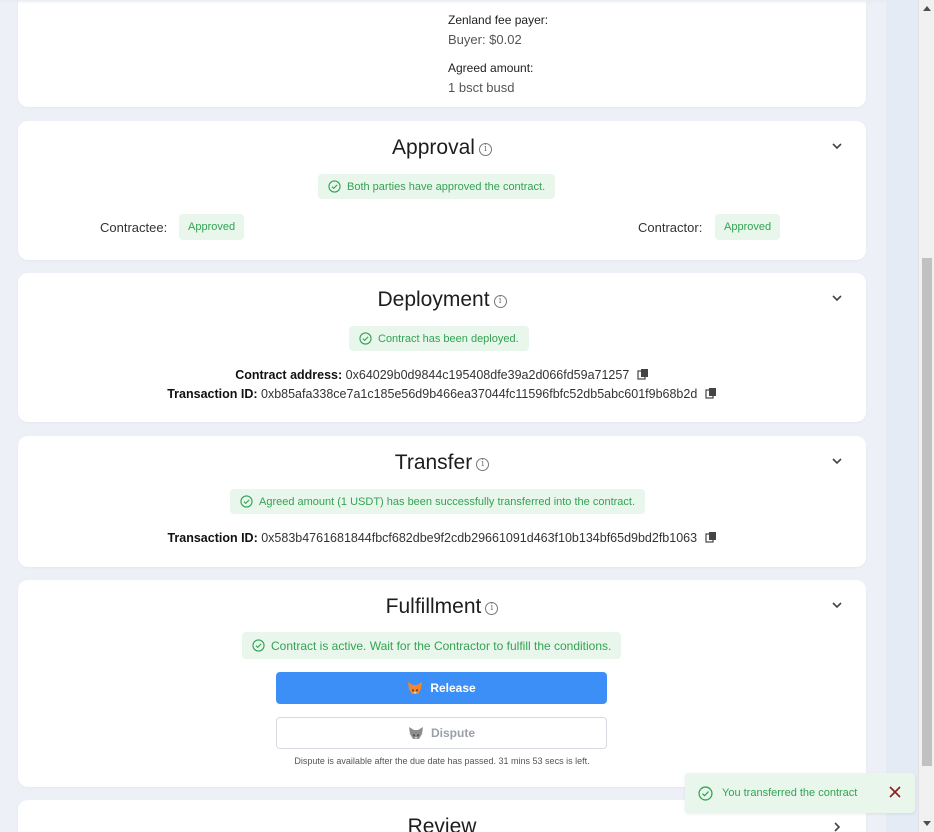  What do you see at coordinates (902, 416) in the screenshot?
I see `page-right-gutter` at bounding box center [902, 416].